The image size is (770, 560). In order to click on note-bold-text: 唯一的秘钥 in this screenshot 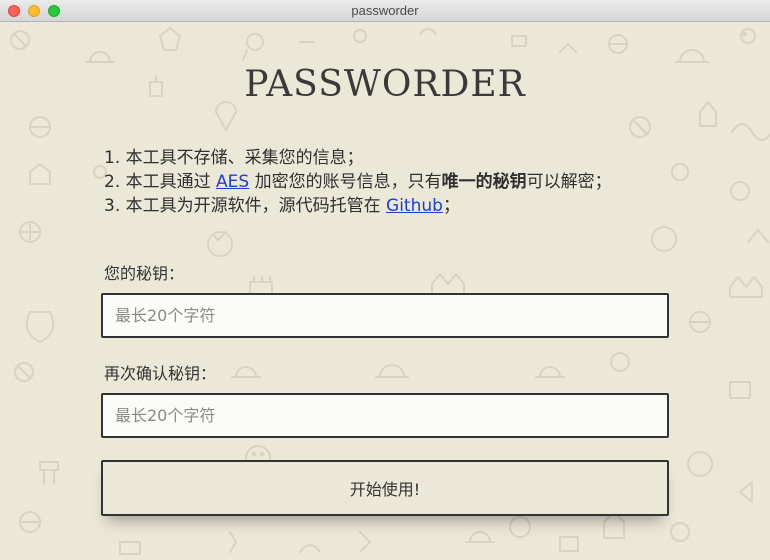, I will do `click(484, 182)`.